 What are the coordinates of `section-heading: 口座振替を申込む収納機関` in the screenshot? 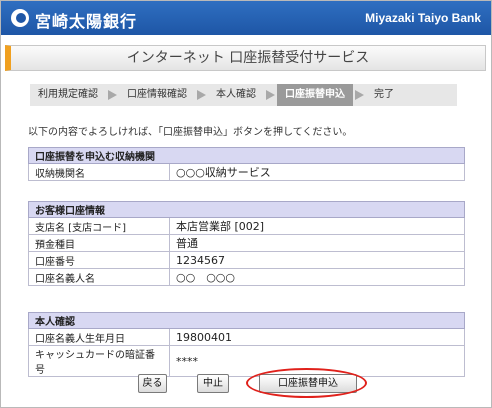 It's located at (246, 155).